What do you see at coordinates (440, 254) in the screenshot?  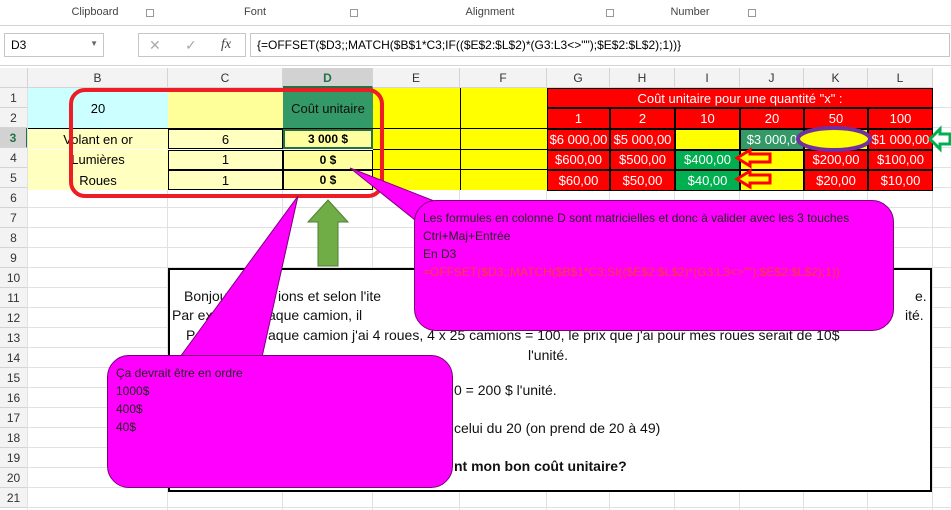 I see `callout-text: En D3` at bounding box center [440, 254].